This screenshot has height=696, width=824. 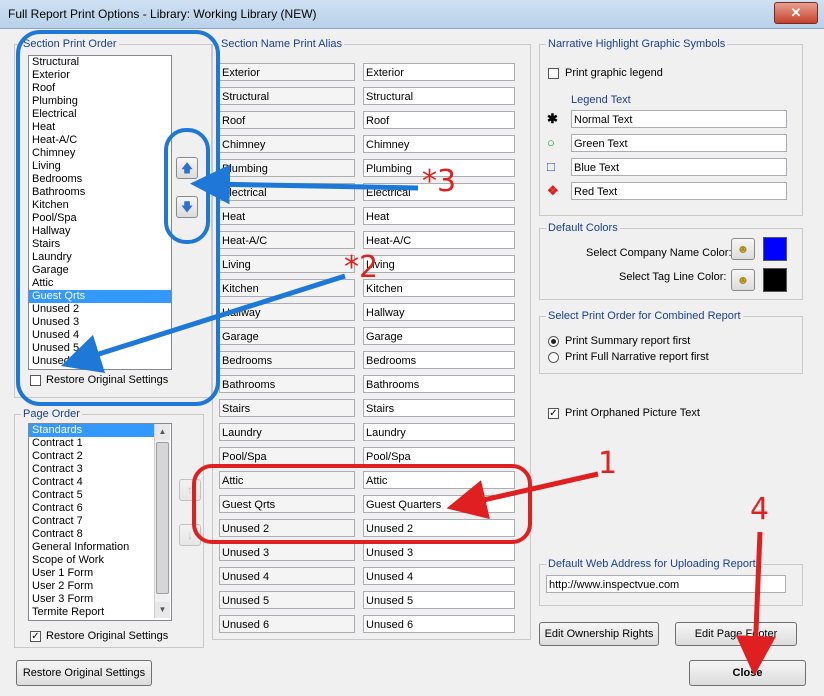 What do you see at coordinates (187, 186) in the screenshot?
I see `arrows-highlight` at bounding box center [187, 186].